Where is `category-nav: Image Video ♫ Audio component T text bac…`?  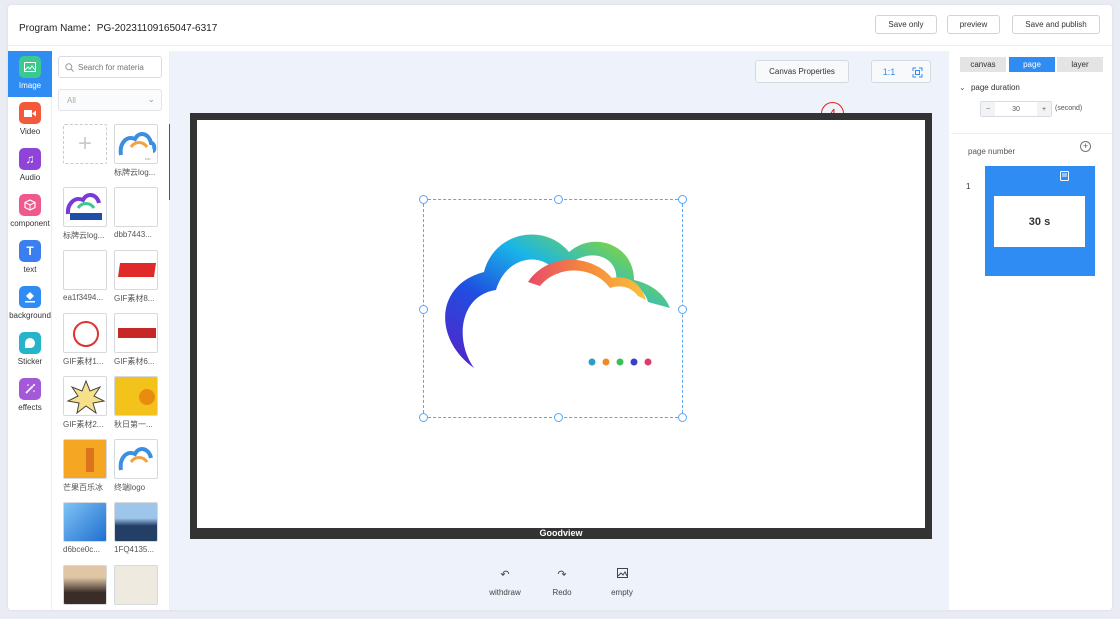 category-nav: Image Video ♫ Audio component T text bac… is located at coordinates (30, 330).